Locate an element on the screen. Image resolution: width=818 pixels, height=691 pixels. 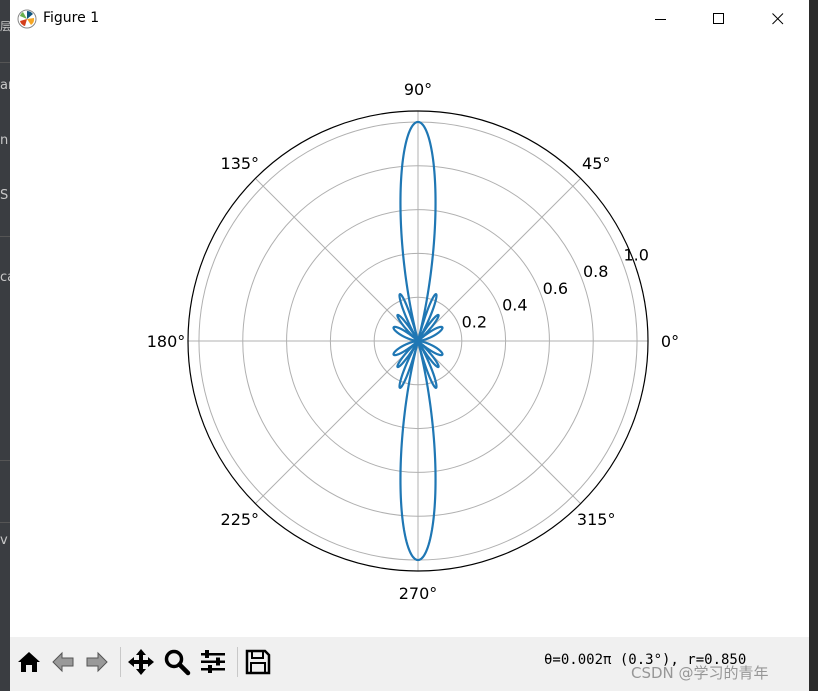
minimize-button is located at coordinates (661, 19).